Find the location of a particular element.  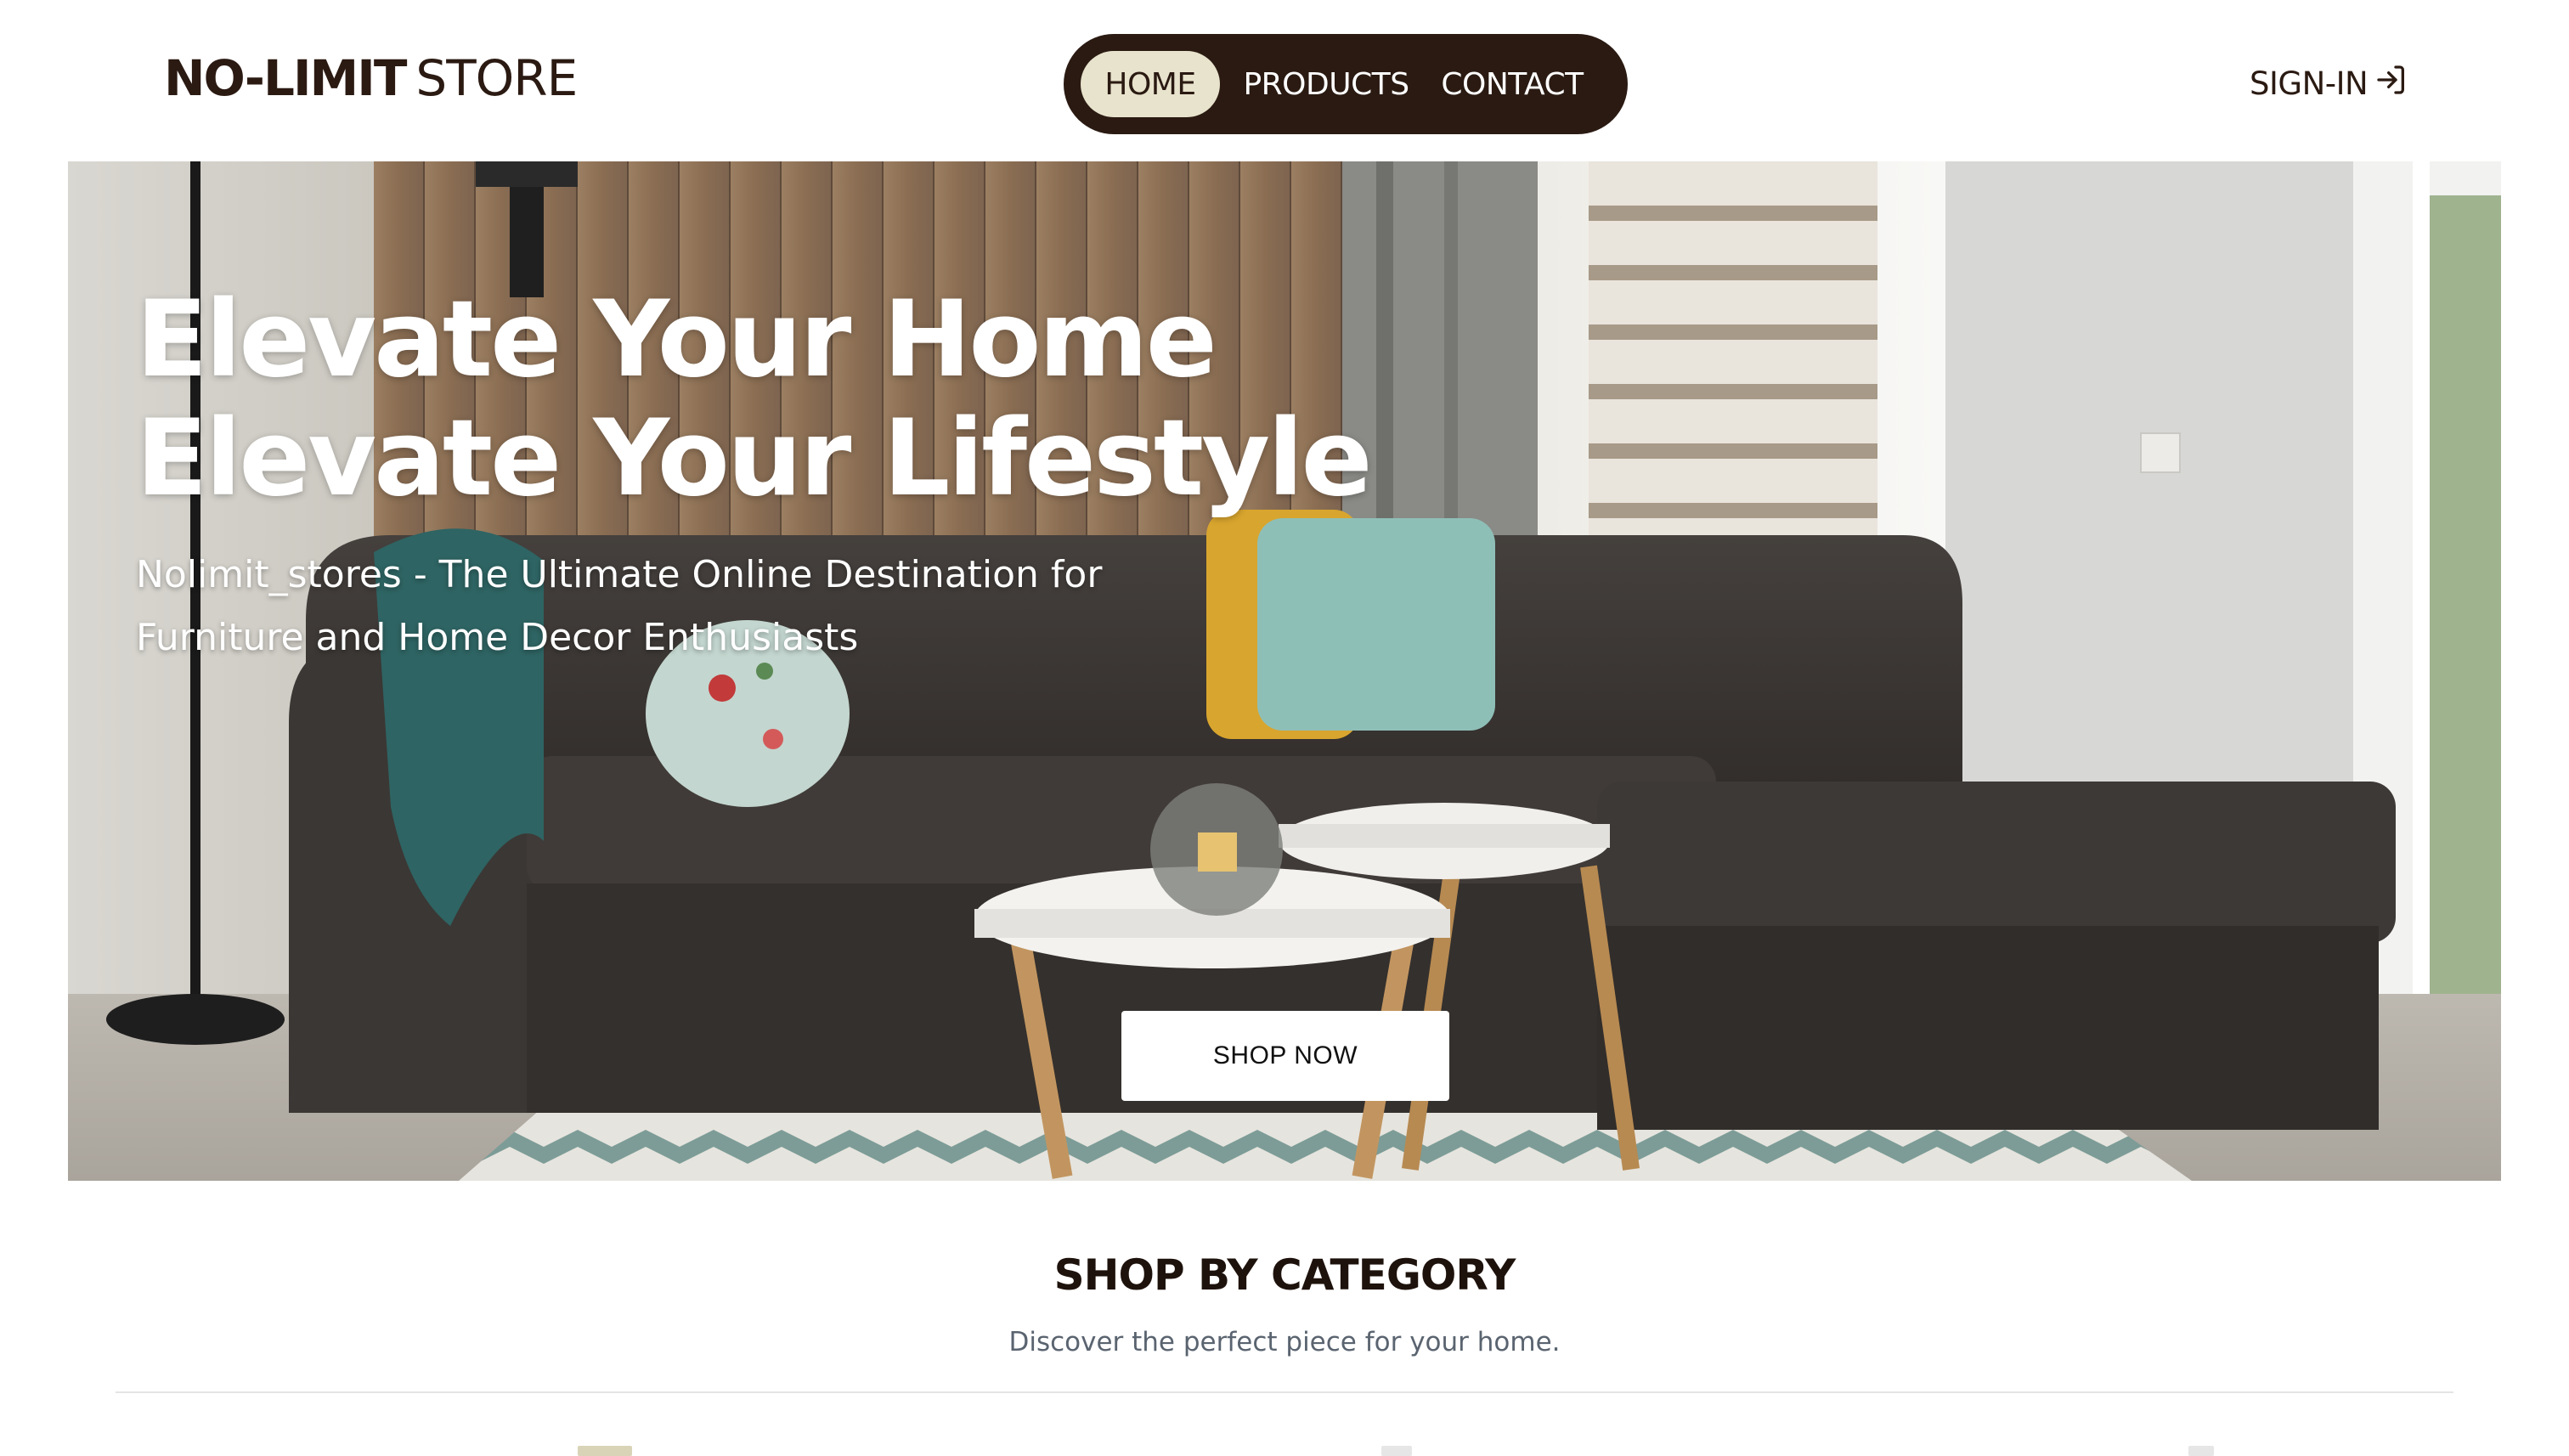

store-logo: NO-LIMIT STORE is located at coordinates (371, 83).